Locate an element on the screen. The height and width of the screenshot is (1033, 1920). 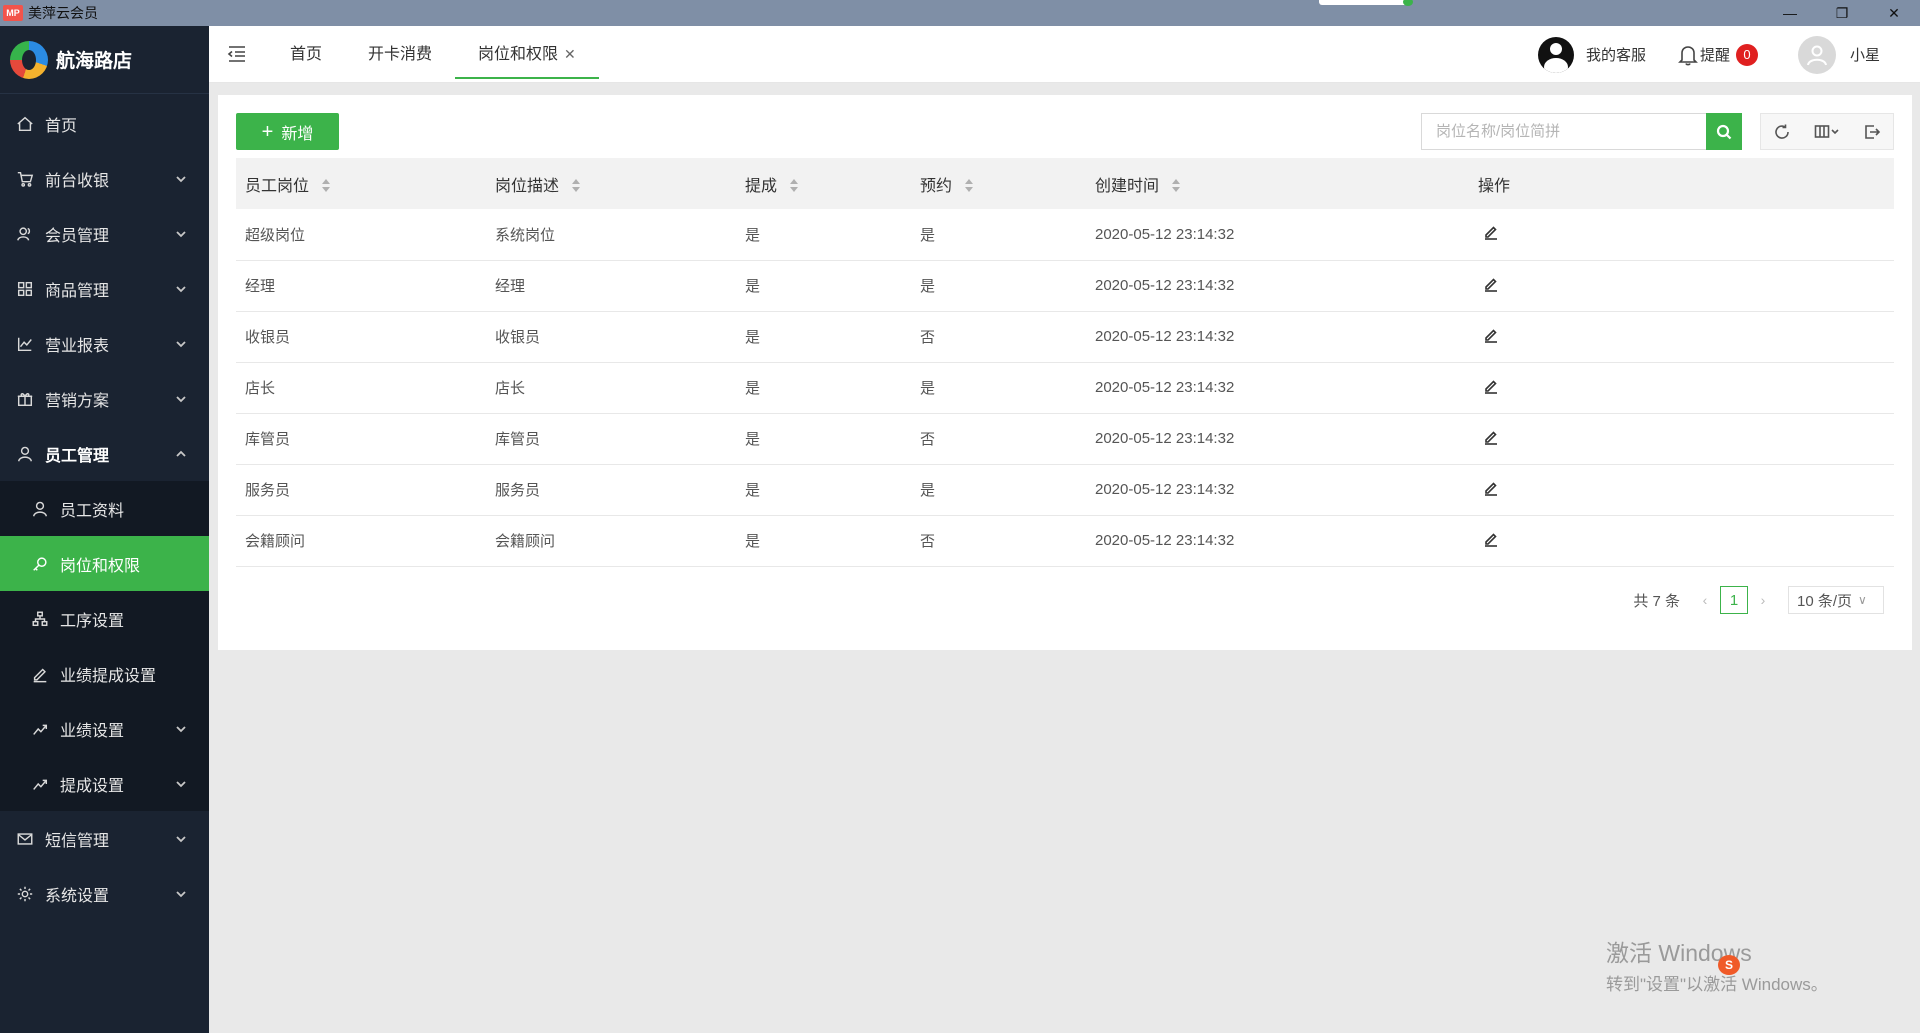
minimize-button: — is located at coordinates (1790, 13).